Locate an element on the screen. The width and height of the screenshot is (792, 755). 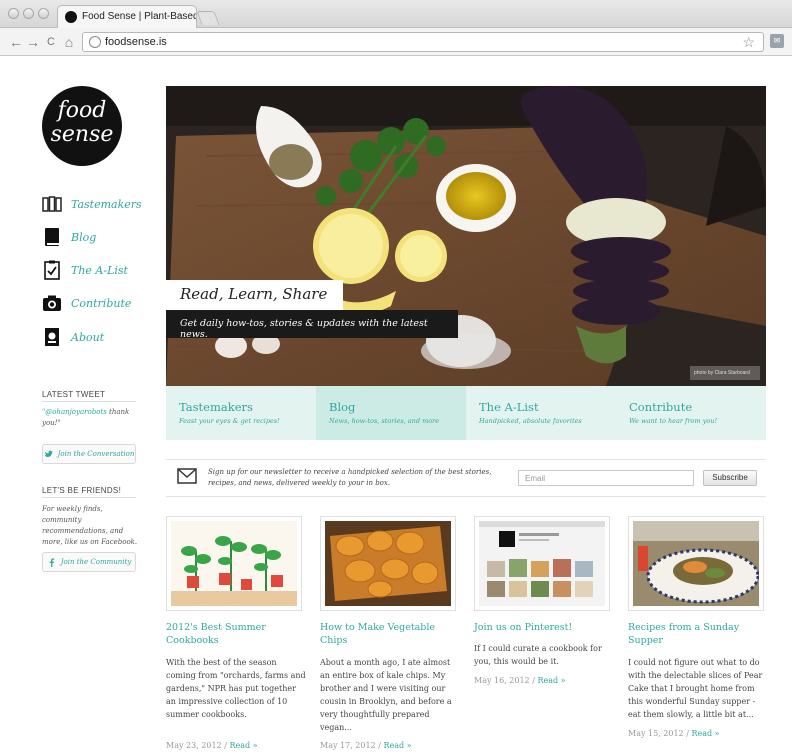
camera-icon is located at coordinates (52, 303).